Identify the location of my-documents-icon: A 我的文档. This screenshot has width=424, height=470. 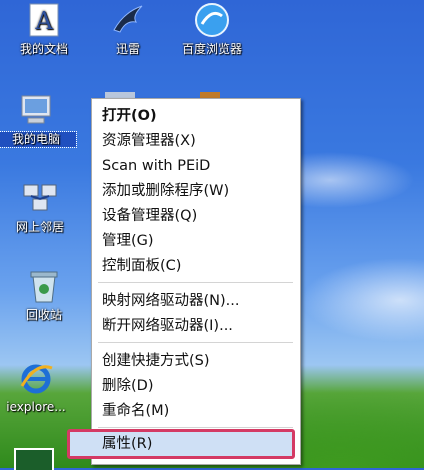
(44, 29).